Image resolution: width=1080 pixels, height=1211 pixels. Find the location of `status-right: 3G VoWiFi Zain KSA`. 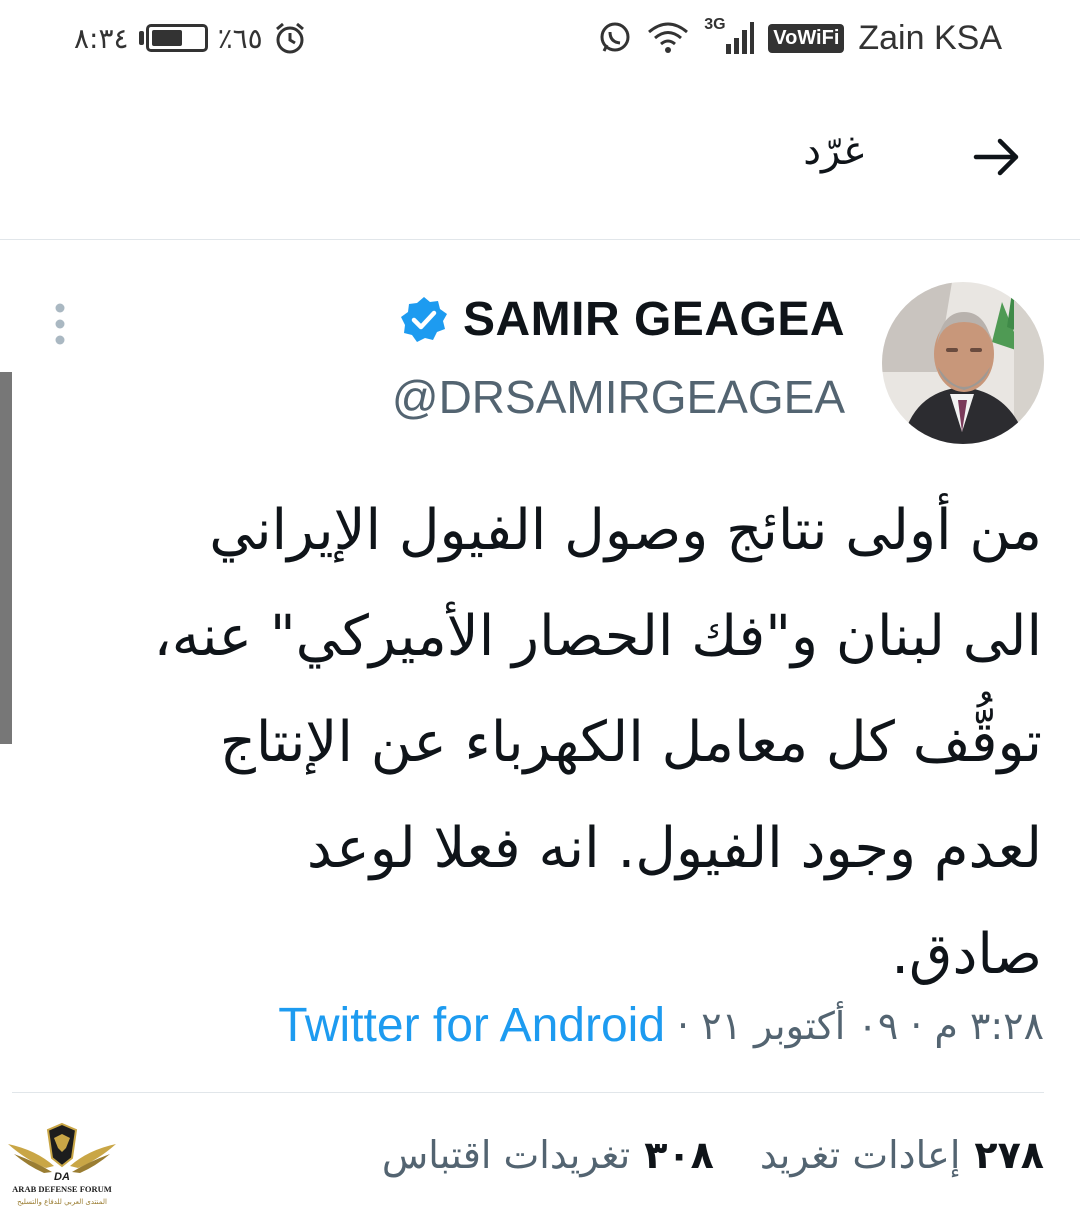

status-right: 3G VoWiFi Zain KSA is located at coordinates (800, 37).